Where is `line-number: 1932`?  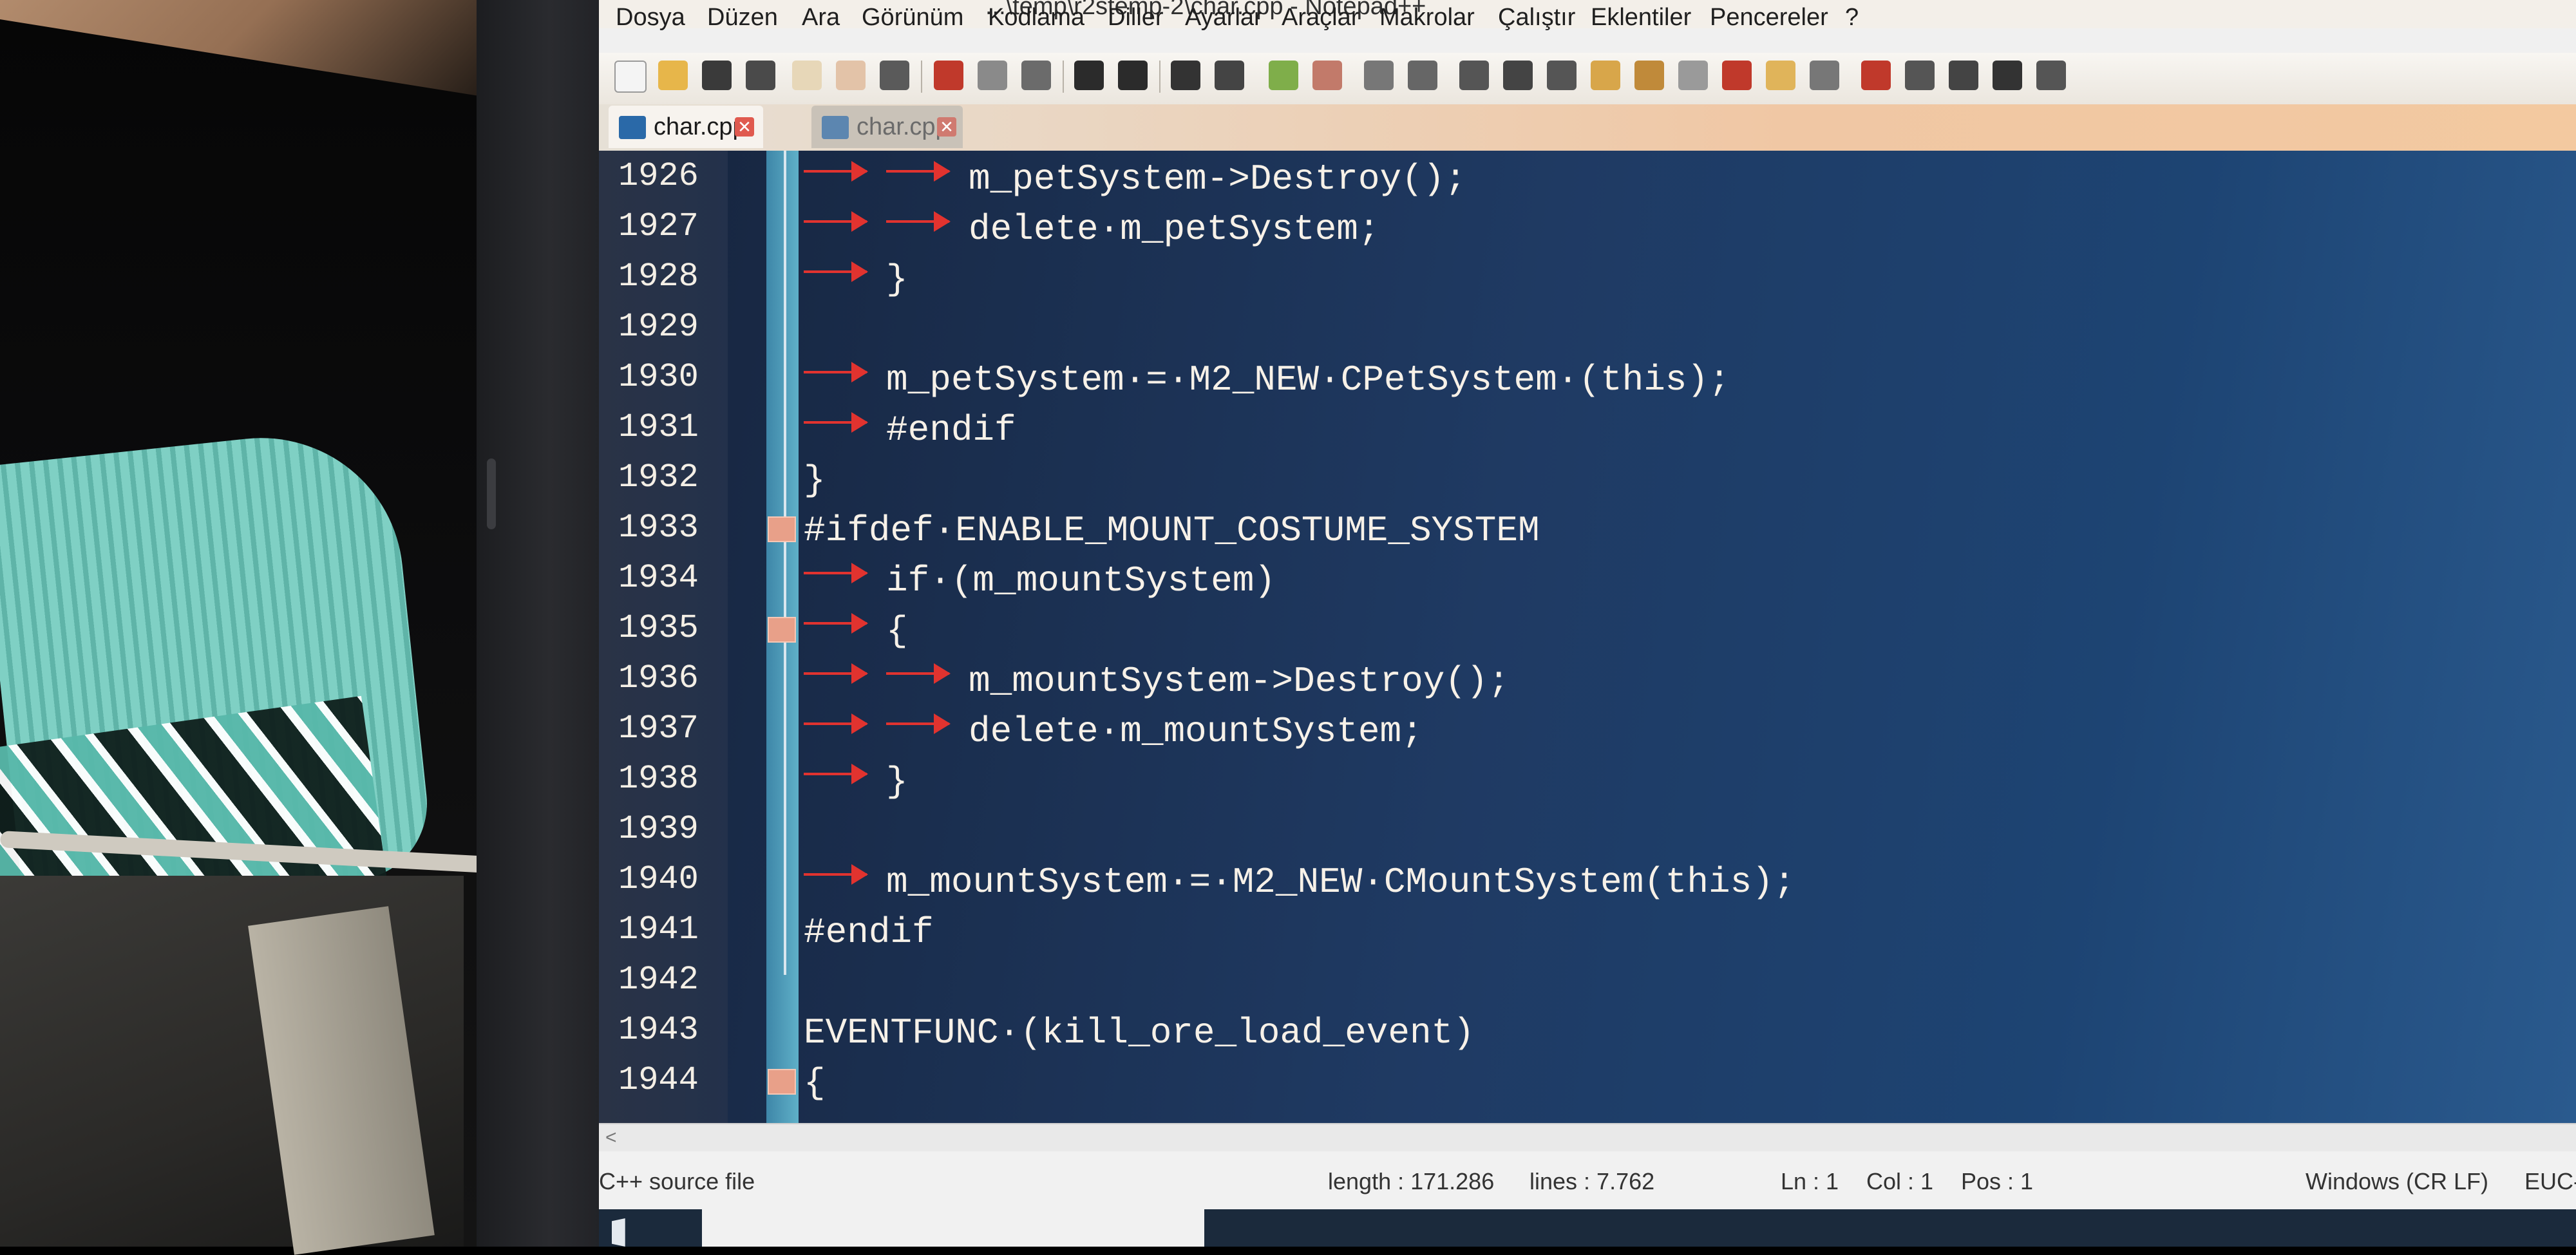 line-number: 1932 is located at coordinates (658, 477).